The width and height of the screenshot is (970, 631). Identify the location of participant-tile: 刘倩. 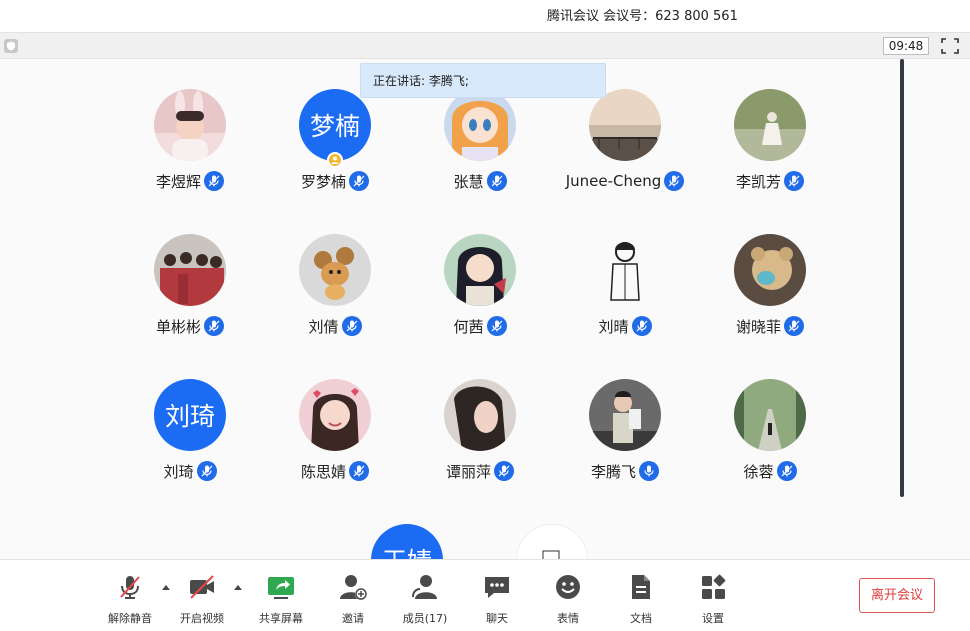
(335, 270).